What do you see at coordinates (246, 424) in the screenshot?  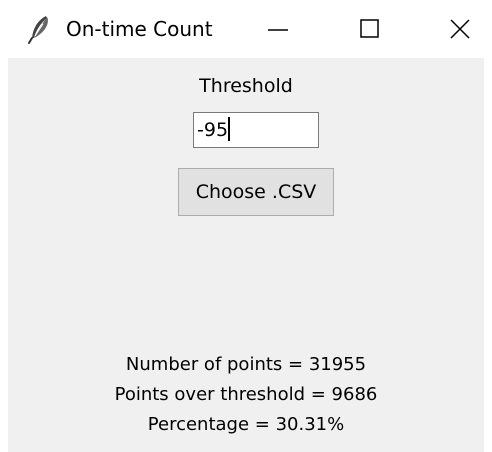 I see `percentage-text: Percentage = 30.31%` at bounding box center [246, 424].